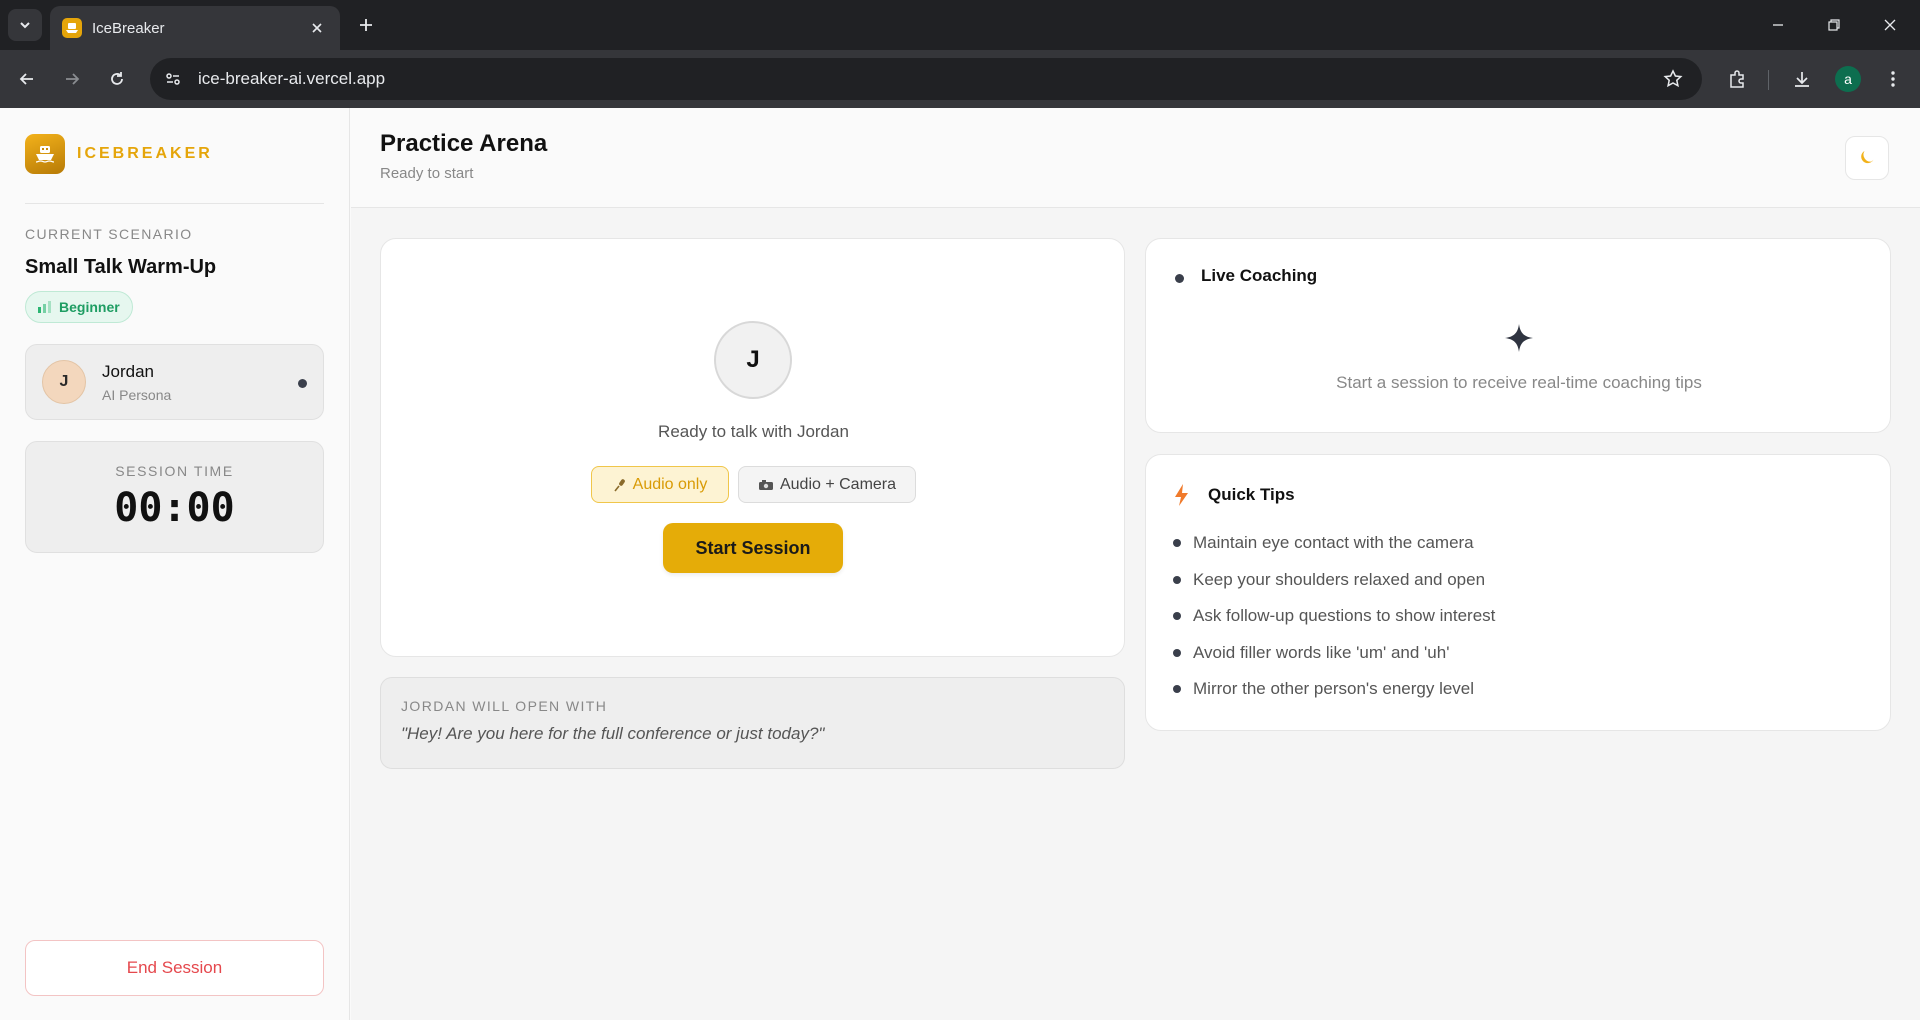 The image size is (1920, 1020). Describe the element at coordinates (1135, 158) in the screenshot. I see `page-header: Practice Arena Ready to start` at that location.